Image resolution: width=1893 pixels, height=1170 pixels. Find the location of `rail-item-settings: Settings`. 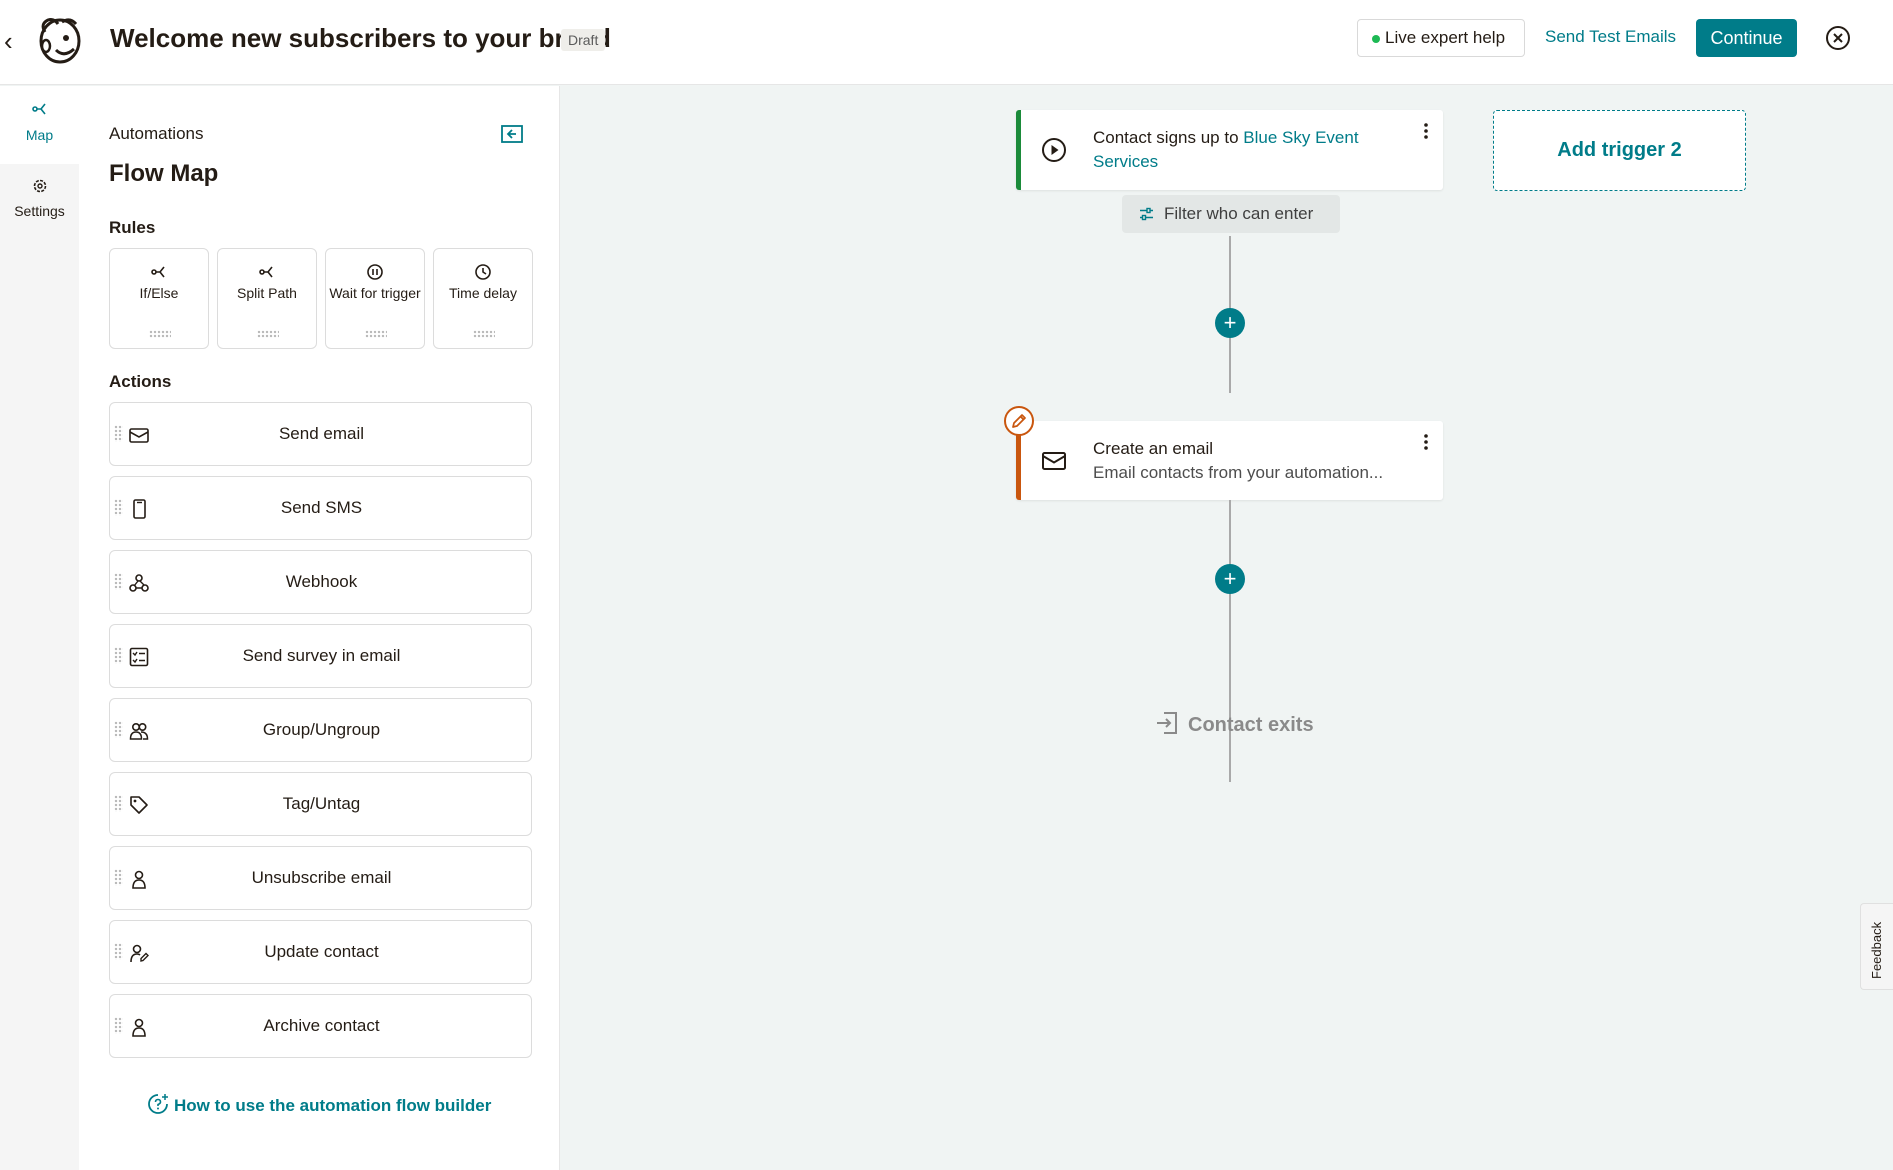

rail-item-settings: Settings is located at coordinates (39, 198).